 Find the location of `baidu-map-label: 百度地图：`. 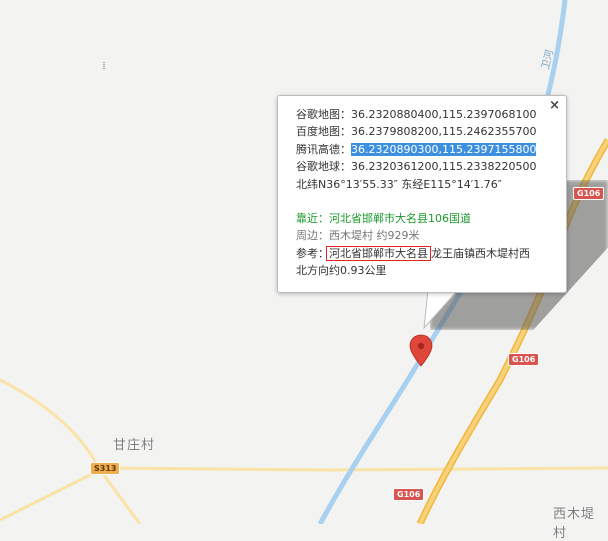

baidu-map-label: 百度地图： is located at coordinates (323, 132).